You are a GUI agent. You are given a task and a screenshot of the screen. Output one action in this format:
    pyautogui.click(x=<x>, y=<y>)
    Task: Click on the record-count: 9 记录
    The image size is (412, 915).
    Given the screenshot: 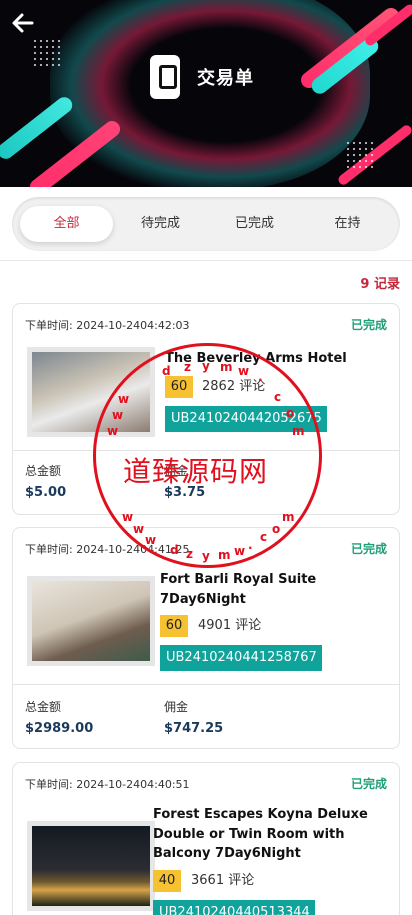 What is the action you would take?
    pyautogui.click(x=380, y=284)
    